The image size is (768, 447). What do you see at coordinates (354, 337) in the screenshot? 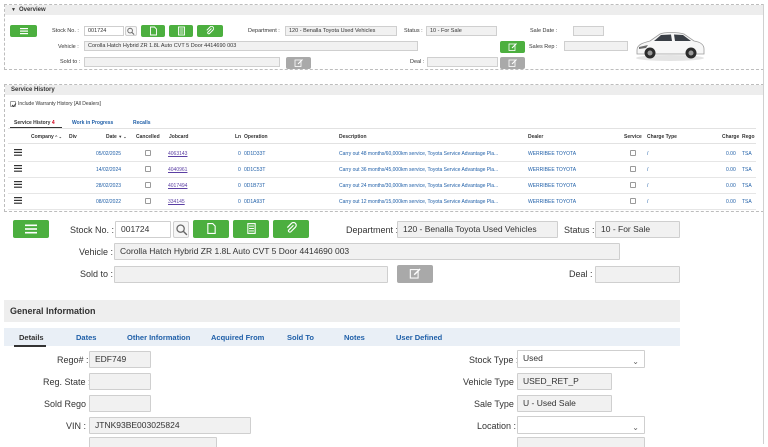
I see `tab-notes: Notes` at bounding box center [354, 337].